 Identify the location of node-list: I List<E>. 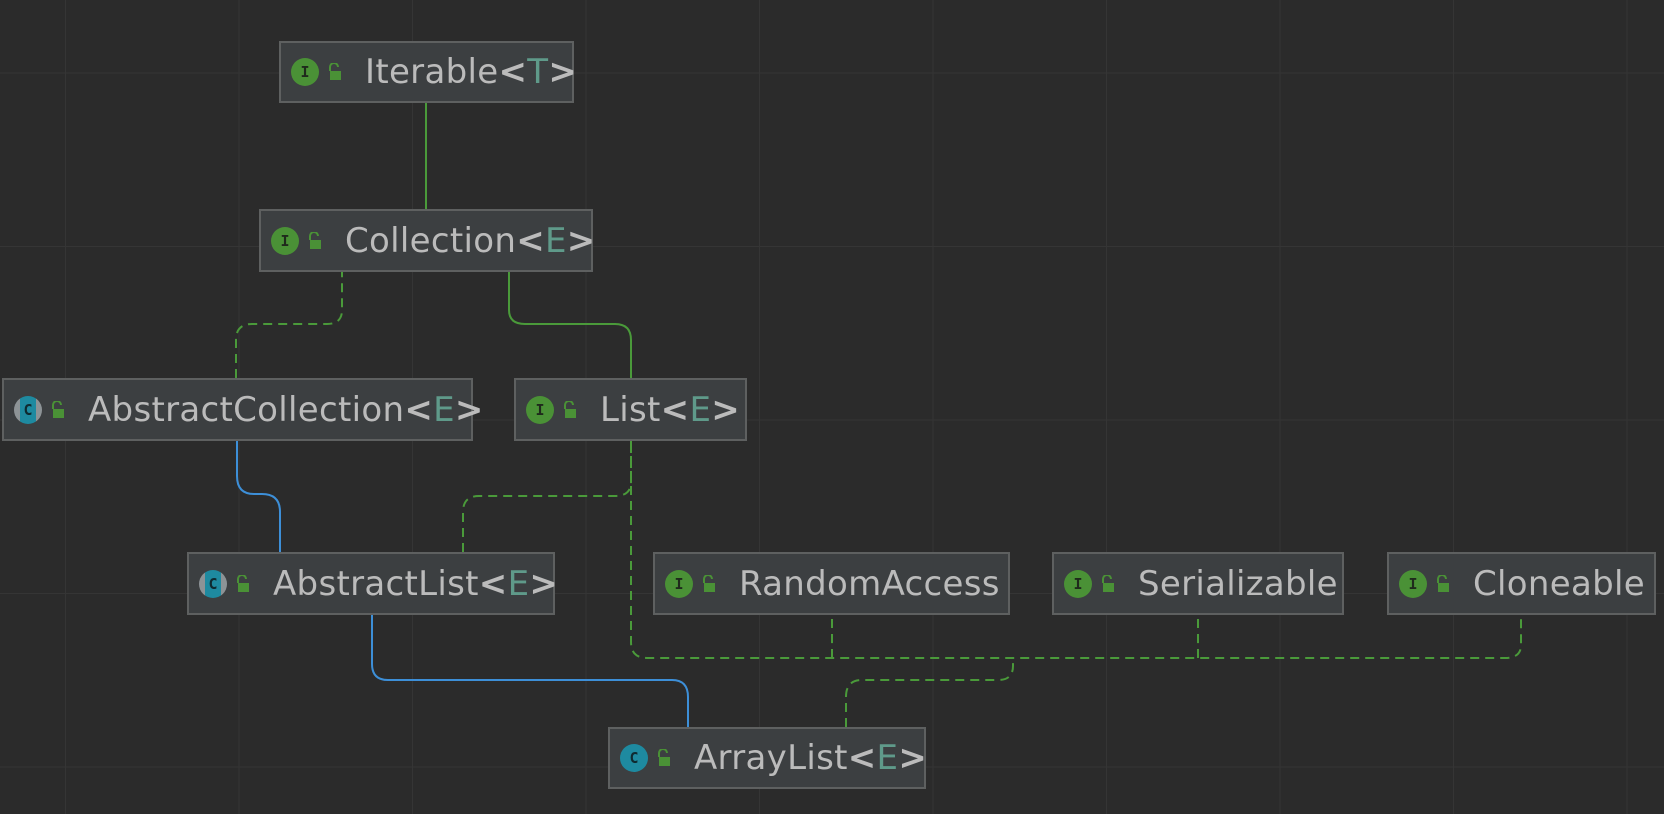
(630, 409).